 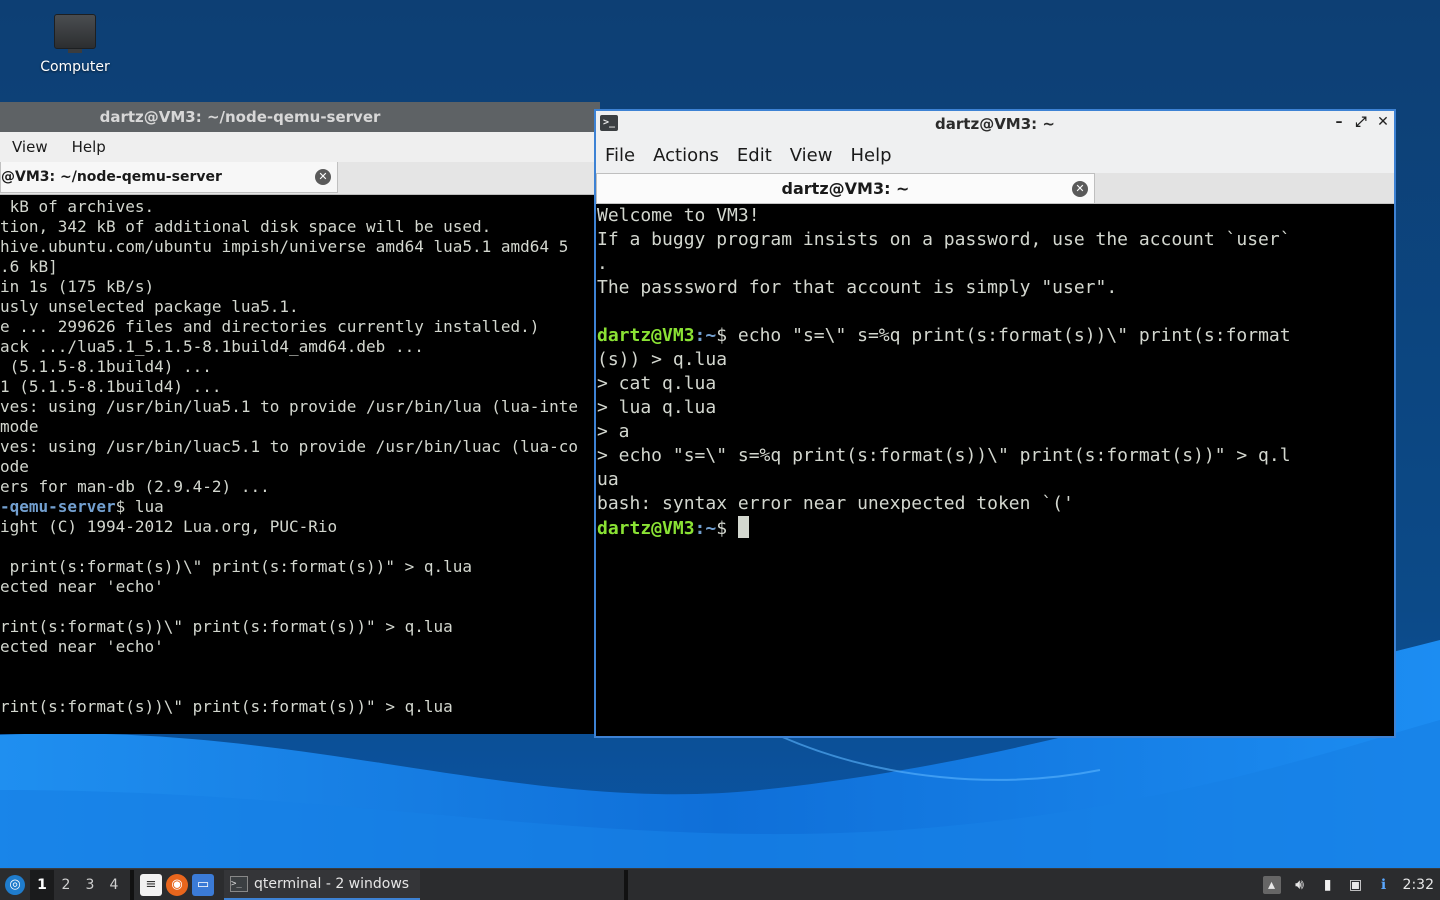 I want to click on terminal-tab: dartz@VM3: ~ ✕, so click(x=845, y=188).